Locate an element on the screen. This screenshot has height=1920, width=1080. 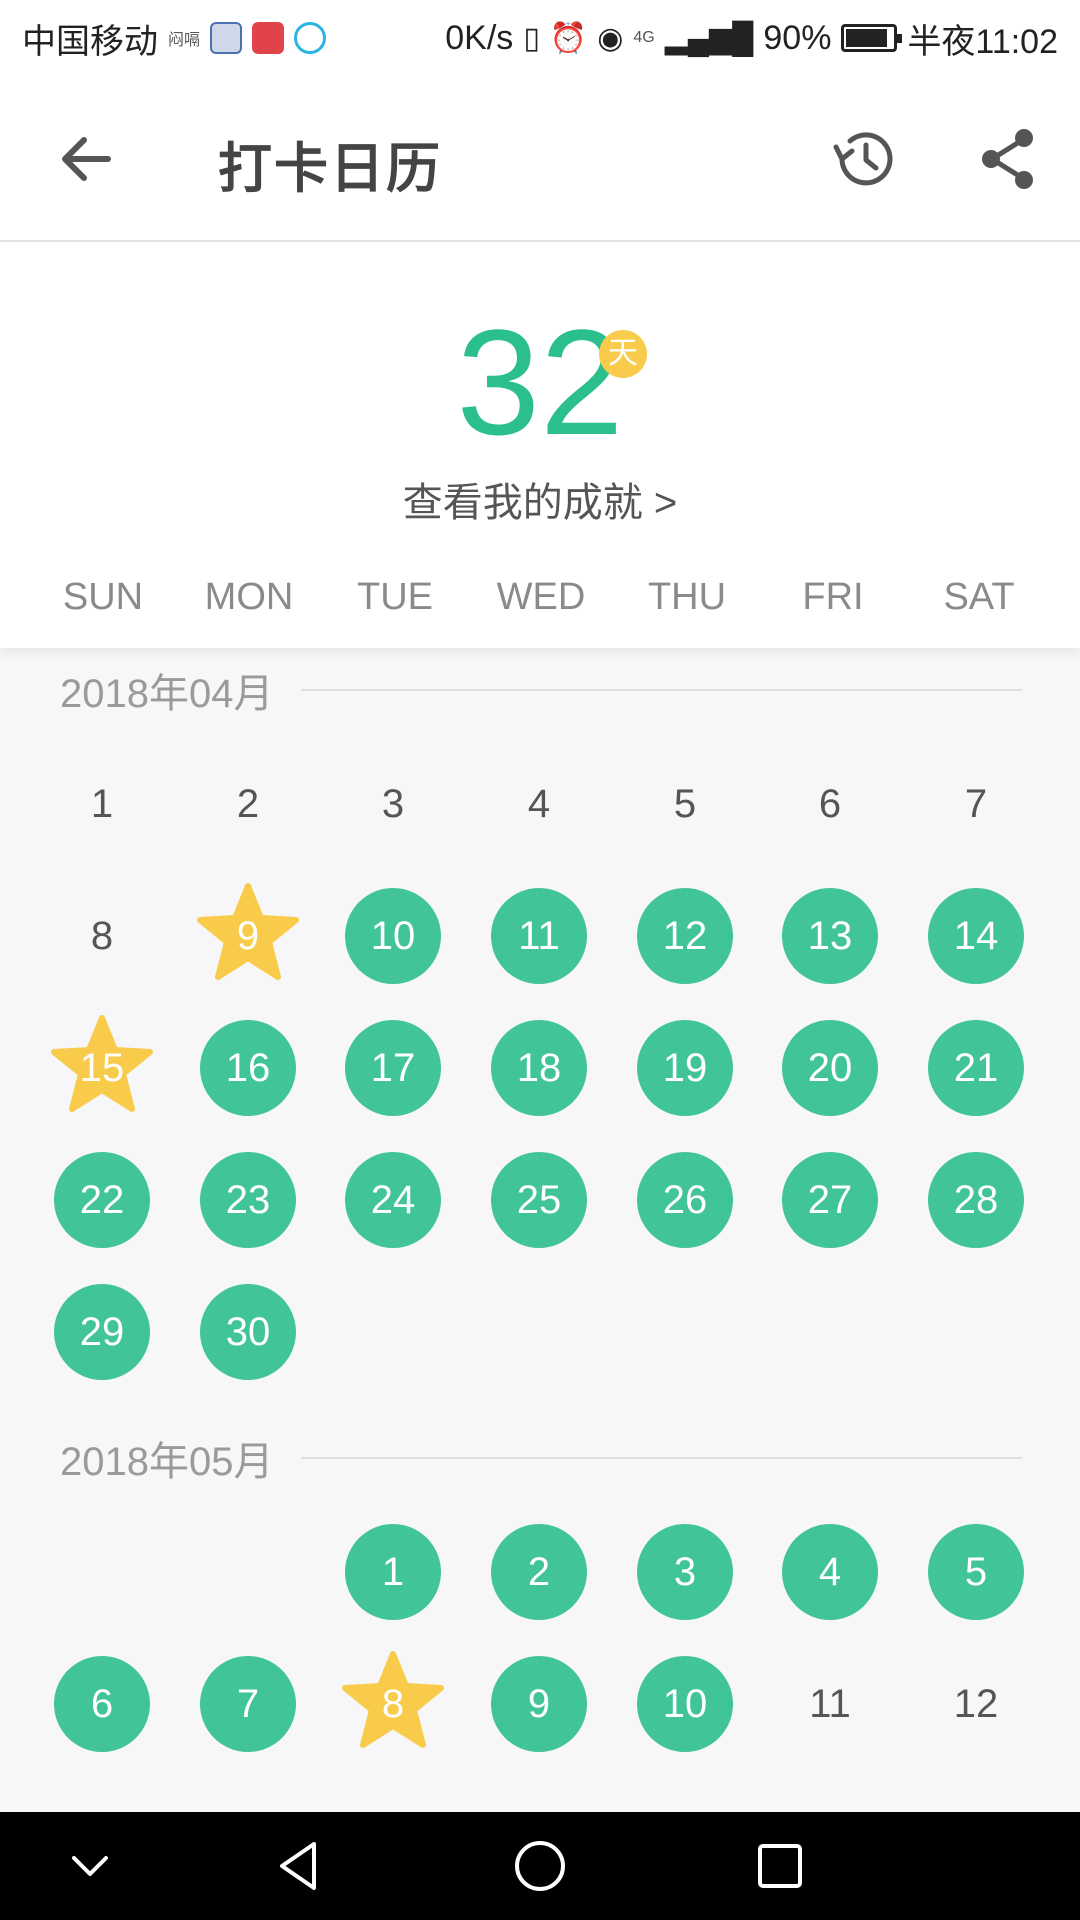
calendar-day: 18 is located at coordinates (830, 1800).